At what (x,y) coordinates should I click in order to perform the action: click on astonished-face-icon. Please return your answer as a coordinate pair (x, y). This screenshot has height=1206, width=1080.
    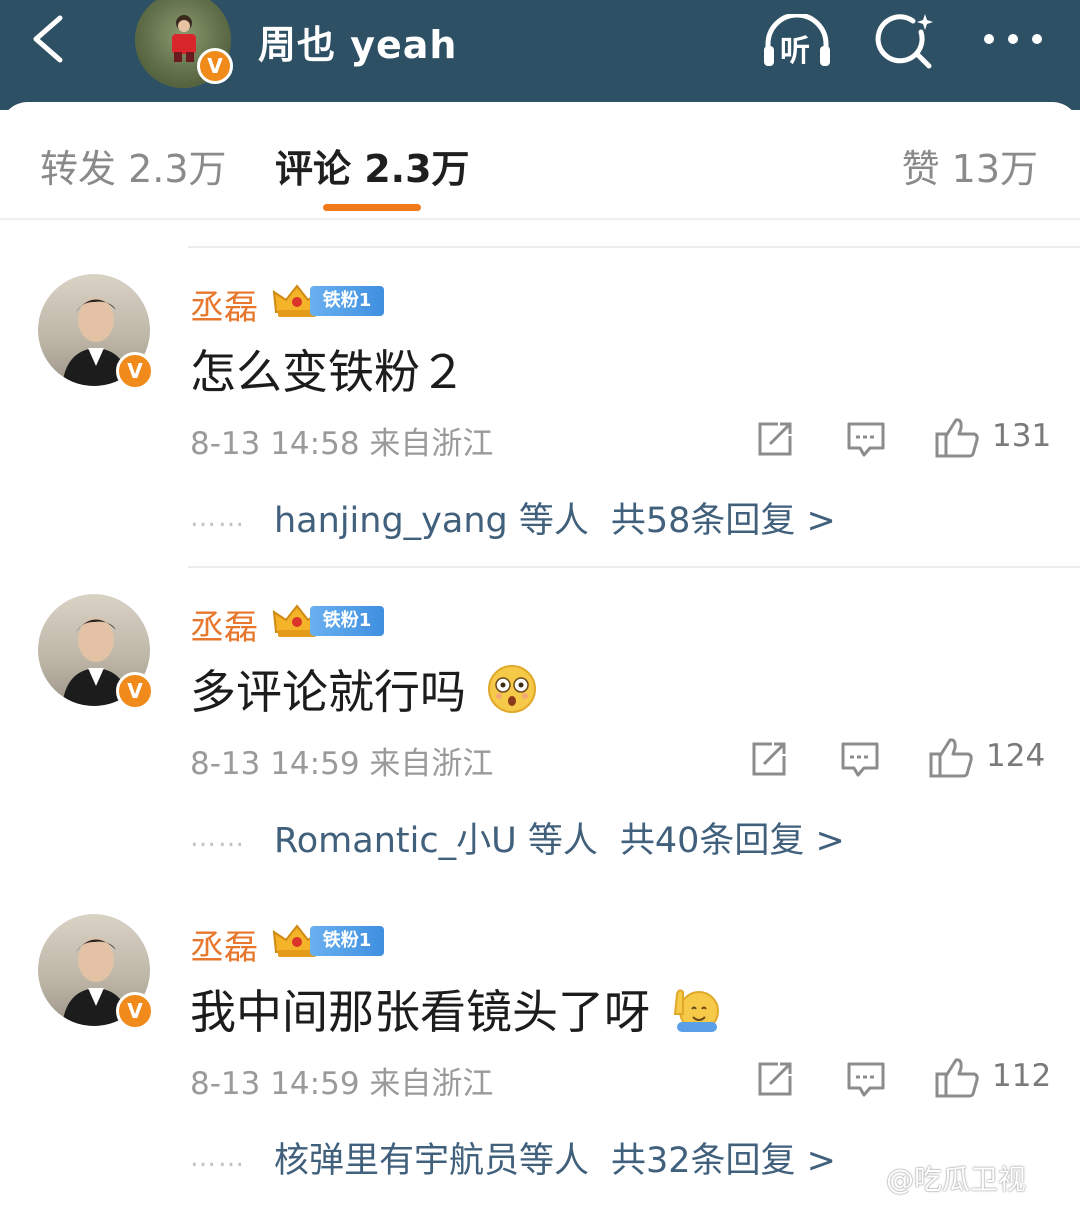
    Looking at the image, I should click on (511, 689).